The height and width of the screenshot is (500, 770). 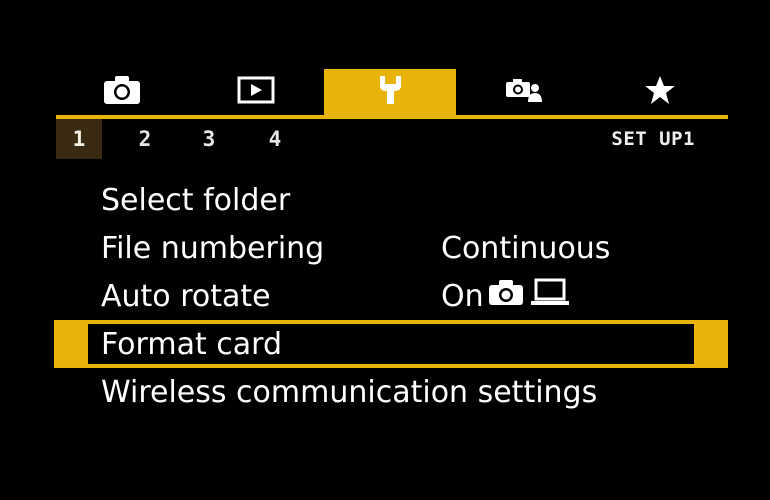 I want to click on star-icon, so click(x=660, y=92).